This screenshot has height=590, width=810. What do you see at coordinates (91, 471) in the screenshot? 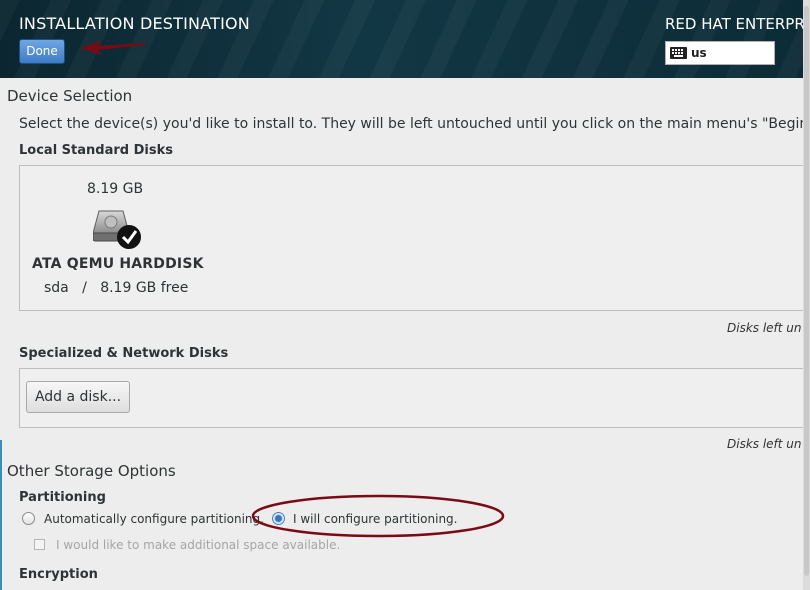
I see `other-storage-heading: Other Storage Options` at bounding box center [91, 471].